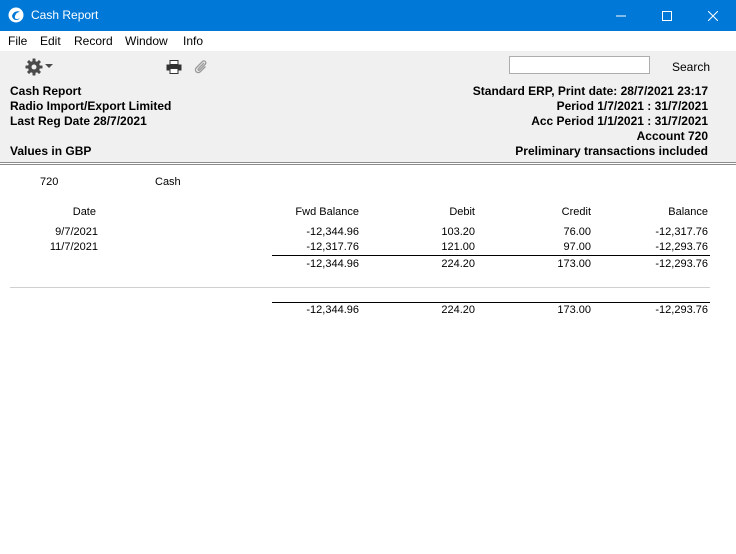  What do you see at coordinates (632, 106) in the screenshot?
I see `period: Period 1/7/2021 : 31/7/2021` at bounding box center [632, 106].